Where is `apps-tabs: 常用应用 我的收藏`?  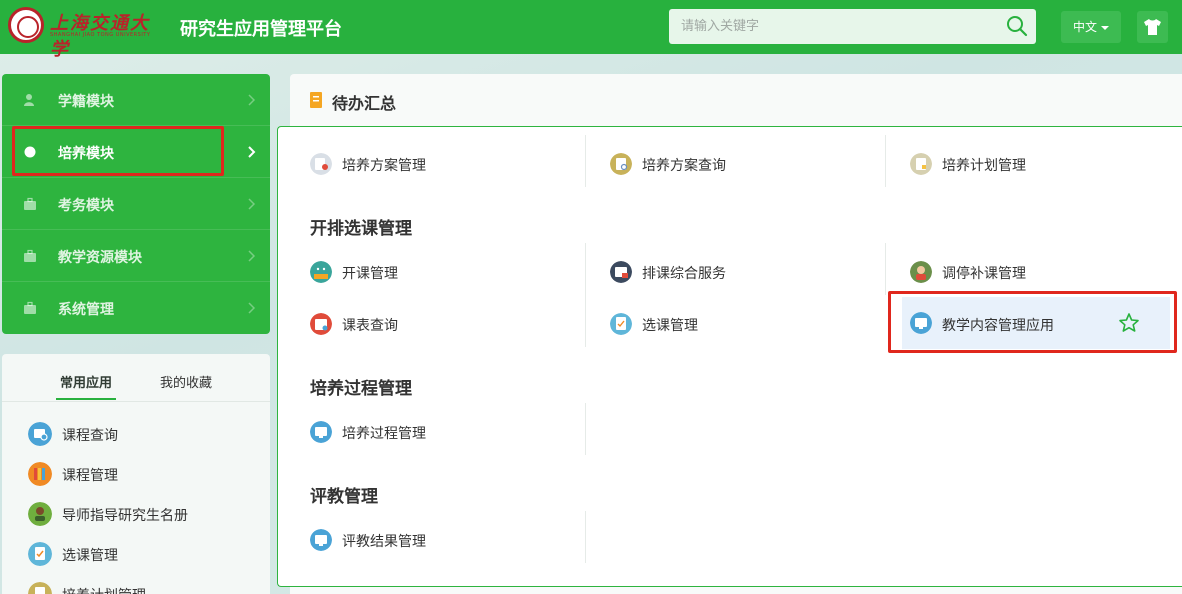
apps-tabs: 常用应用 我的收藏 is located at coordinates (136, 378).